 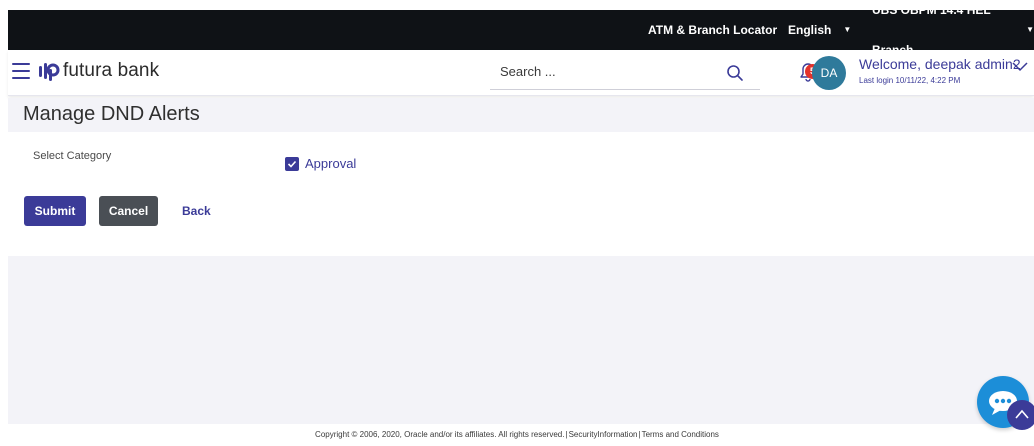 I want to click on language-selector: English ▼, so click(x=819, y=30).